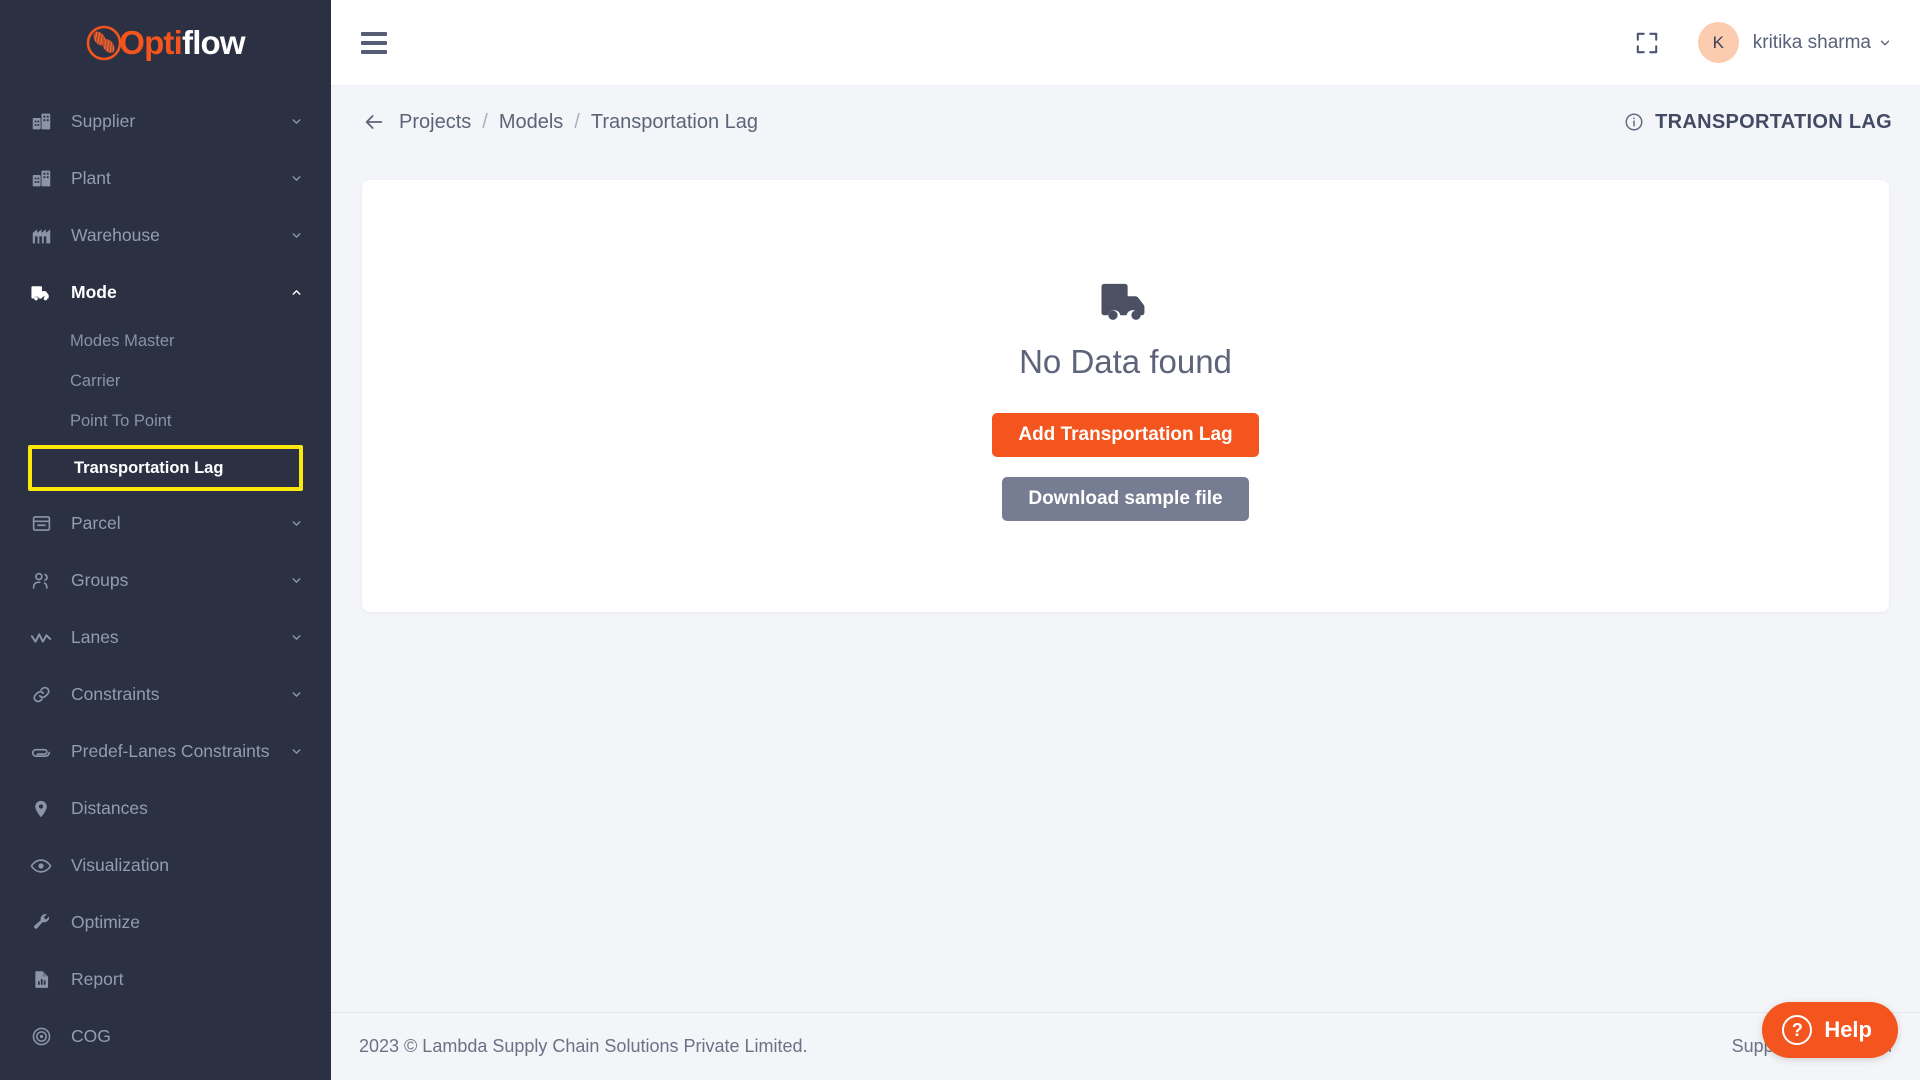 The height and width of the screenshot is (1080, 1920). I want to click on help-widget-label: Help, so click(1848, 1029).